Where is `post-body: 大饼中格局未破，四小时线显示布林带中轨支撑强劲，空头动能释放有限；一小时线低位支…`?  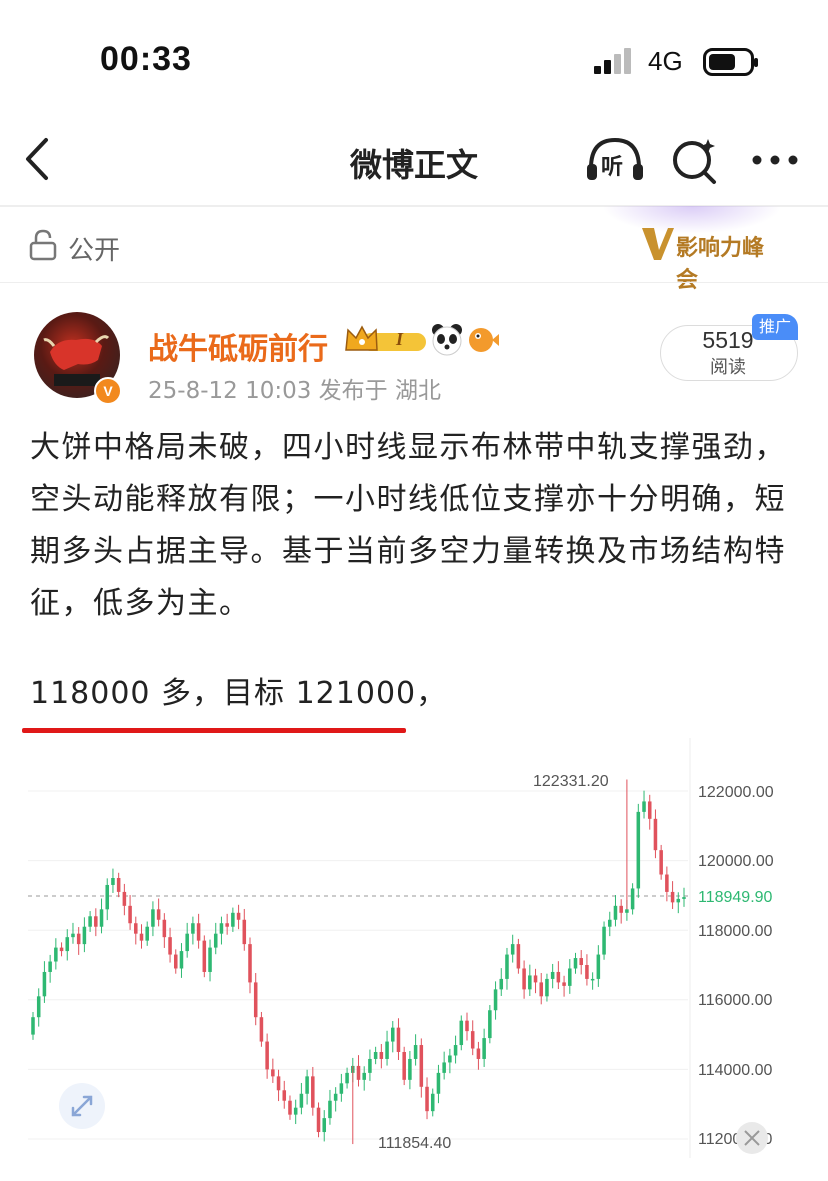
post-body: 大饼中格局未破，四小时线显示布林带中轨支撑强劲，空头动能释放有限；一小时线低位支… is located at coordinates (408, 525).